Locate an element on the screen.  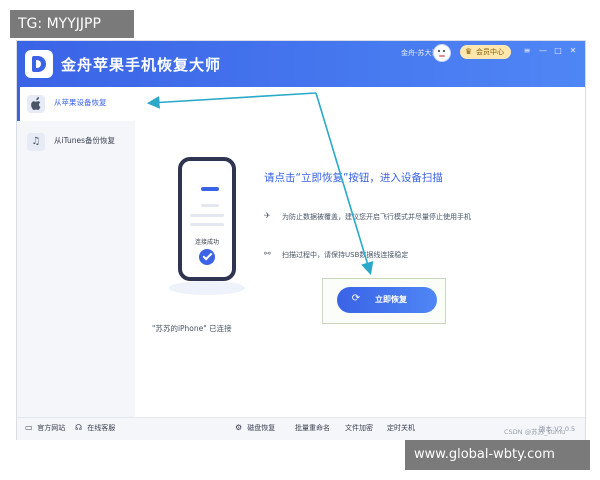
minimize-icon: — is located at coordinates (543, 51).